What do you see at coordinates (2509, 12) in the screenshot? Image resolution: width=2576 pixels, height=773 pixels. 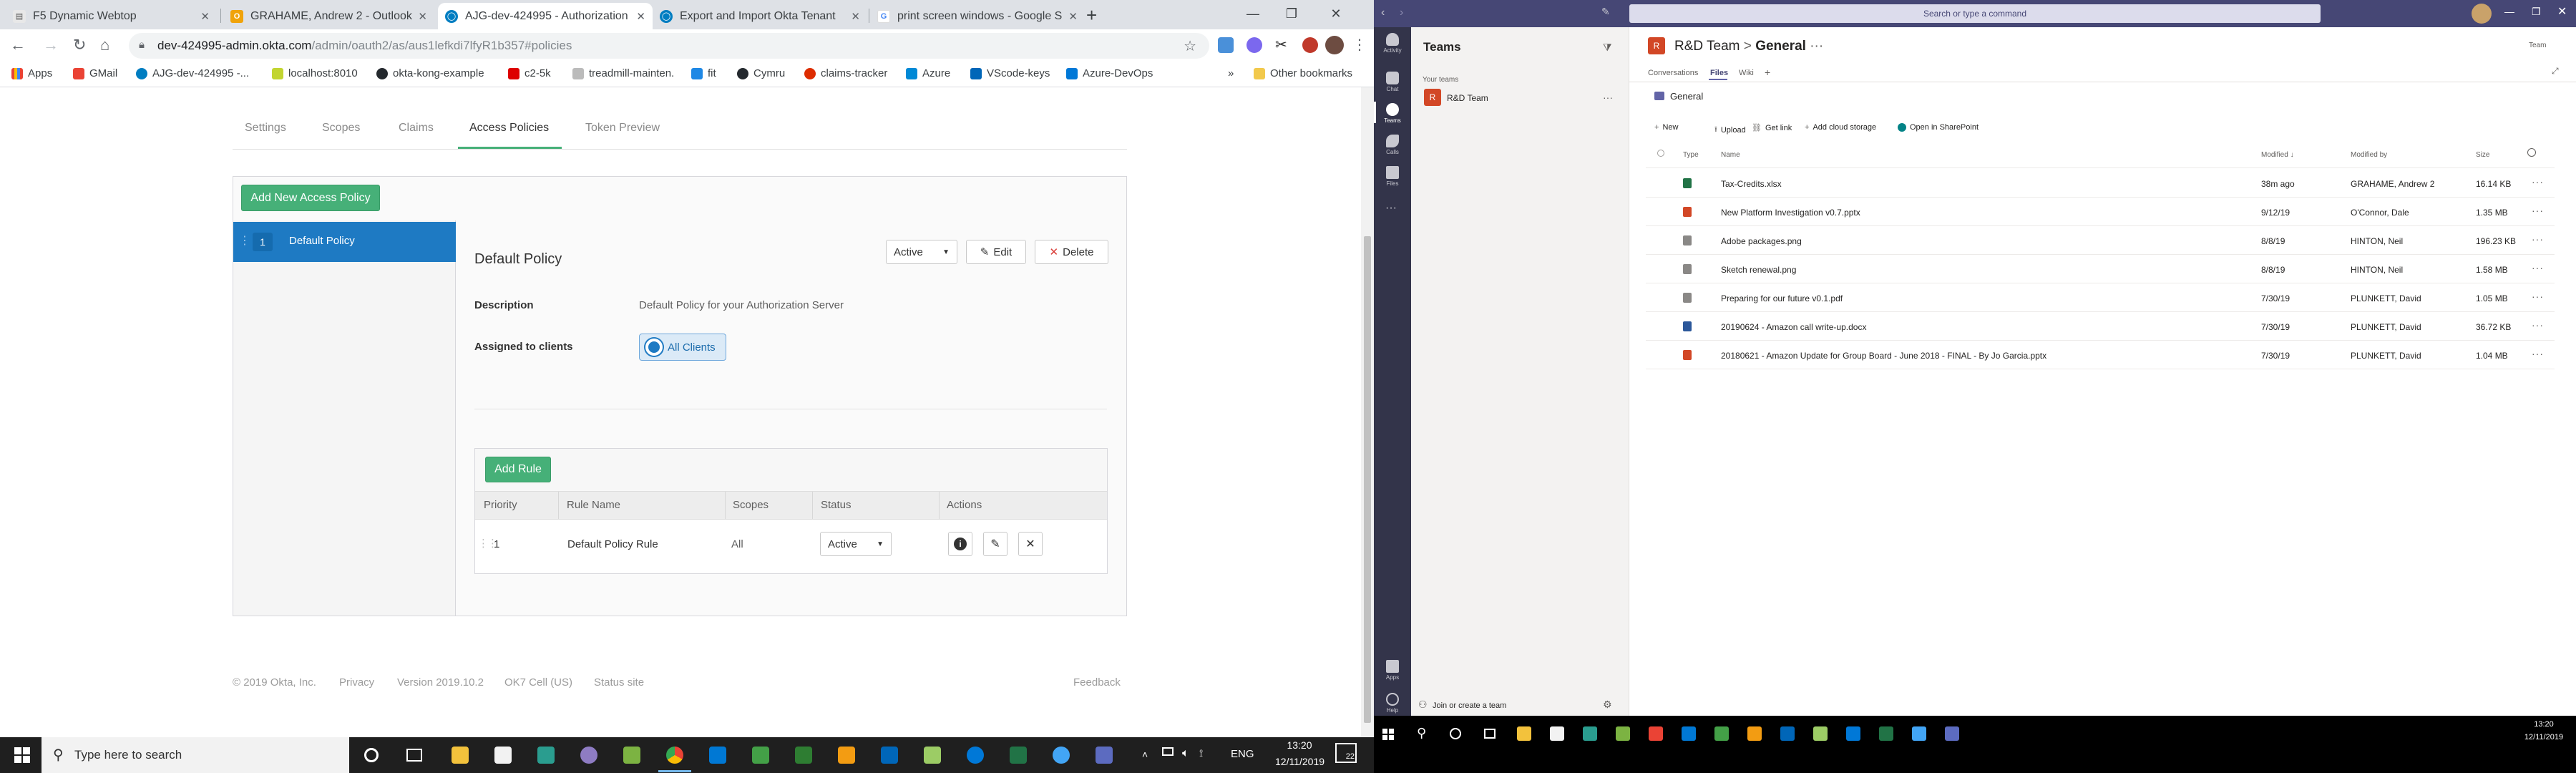 I see `teams-minimize-icon: —` at bounding box center [2509, 12].